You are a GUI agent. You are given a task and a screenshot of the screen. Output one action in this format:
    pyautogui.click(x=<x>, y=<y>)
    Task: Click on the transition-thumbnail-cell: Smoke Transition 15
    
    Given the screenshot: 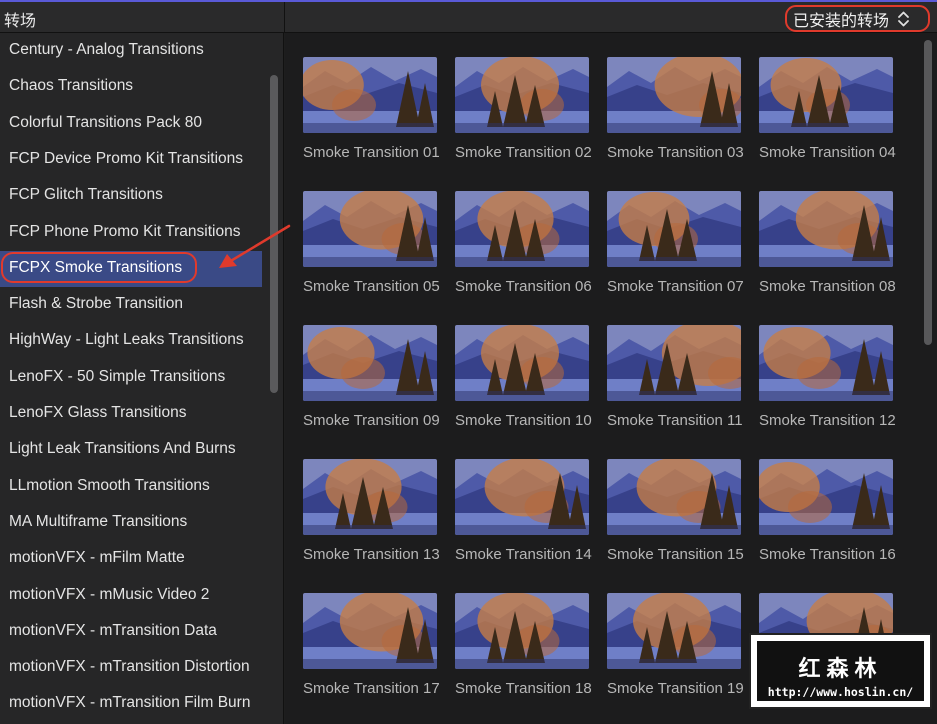 What is the action you would take?
    pyautogui.click(x=675, y=511)
    